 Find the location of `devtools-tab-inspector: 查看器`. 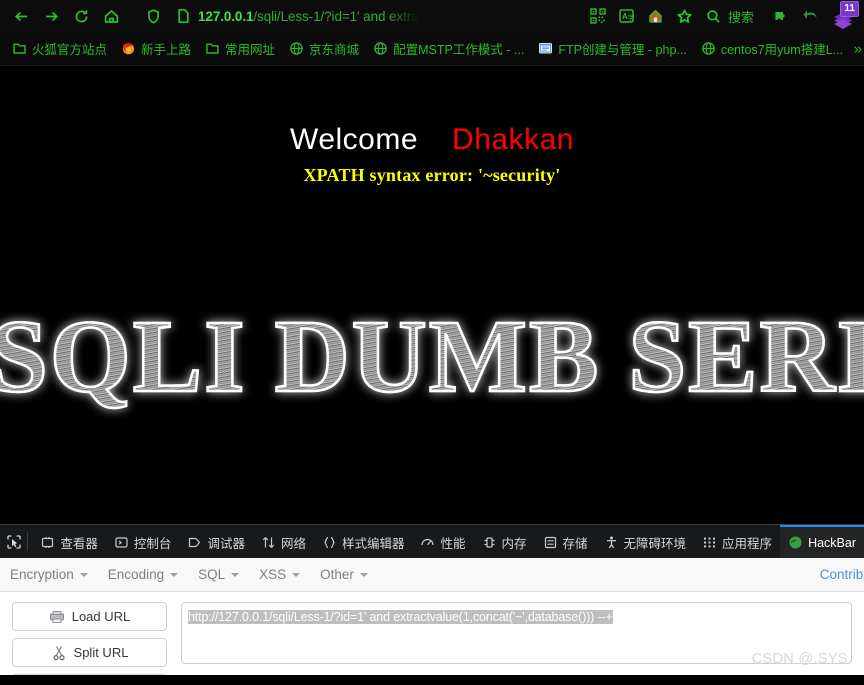

devtools-tab-inspector: 查看器 is located at coordinates (69, 541).